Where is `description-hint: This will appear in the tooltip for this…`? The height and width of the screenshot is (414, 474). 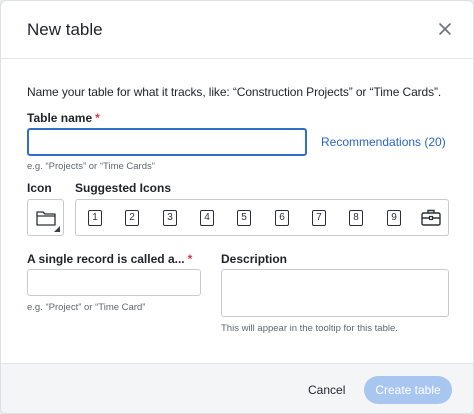
description-hint: This will appear in the tooltip for this… is located at coordinates (309, 328).